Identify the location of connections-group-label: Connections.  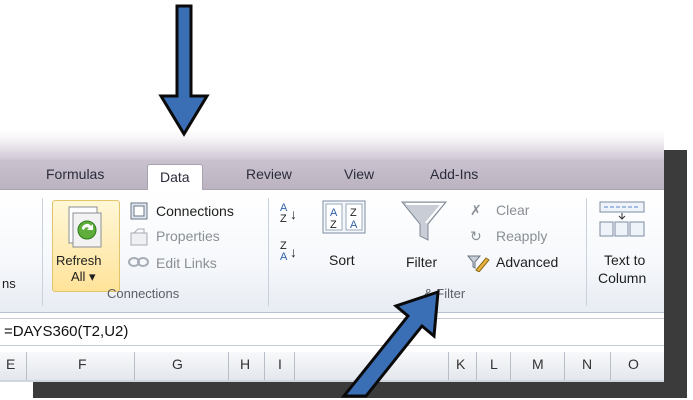
(143, 293).